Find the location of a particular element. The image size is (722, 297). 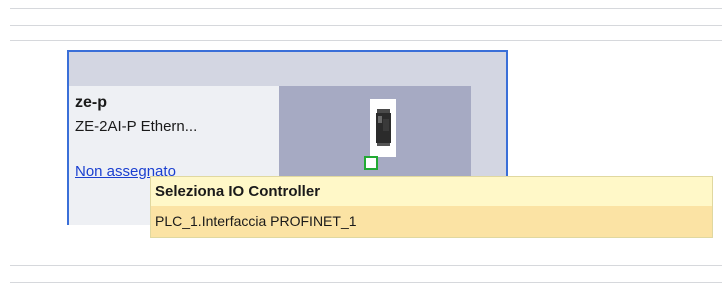

device-card-header is located at coordinates (287, 69).